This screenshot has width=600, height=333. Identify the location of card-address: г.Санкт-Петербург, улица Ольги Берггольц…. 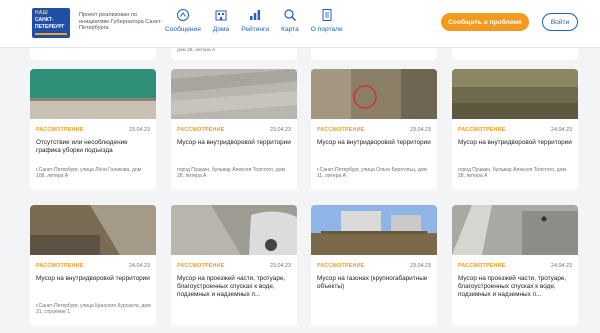
(372, 173).